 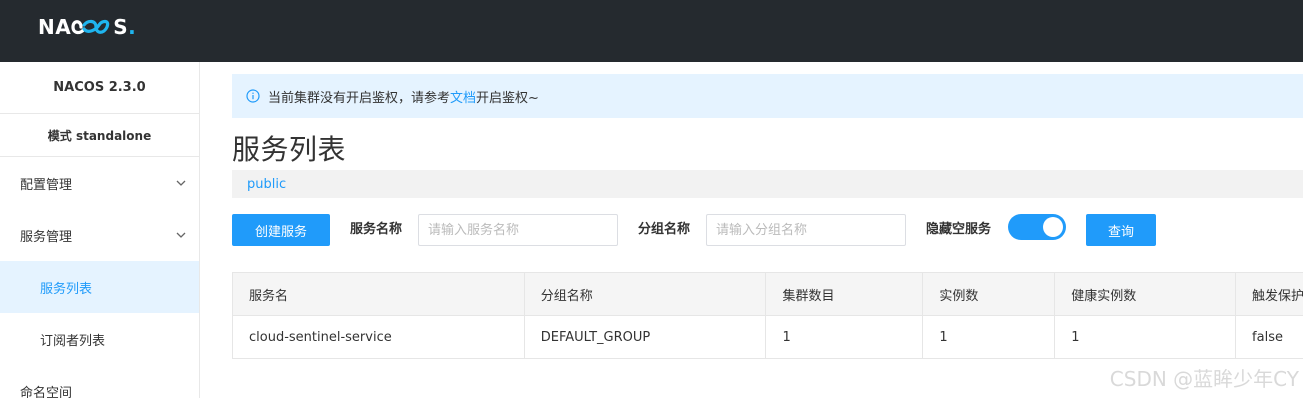 I want to click on toggle-knob, so click(x=1053, y=227).